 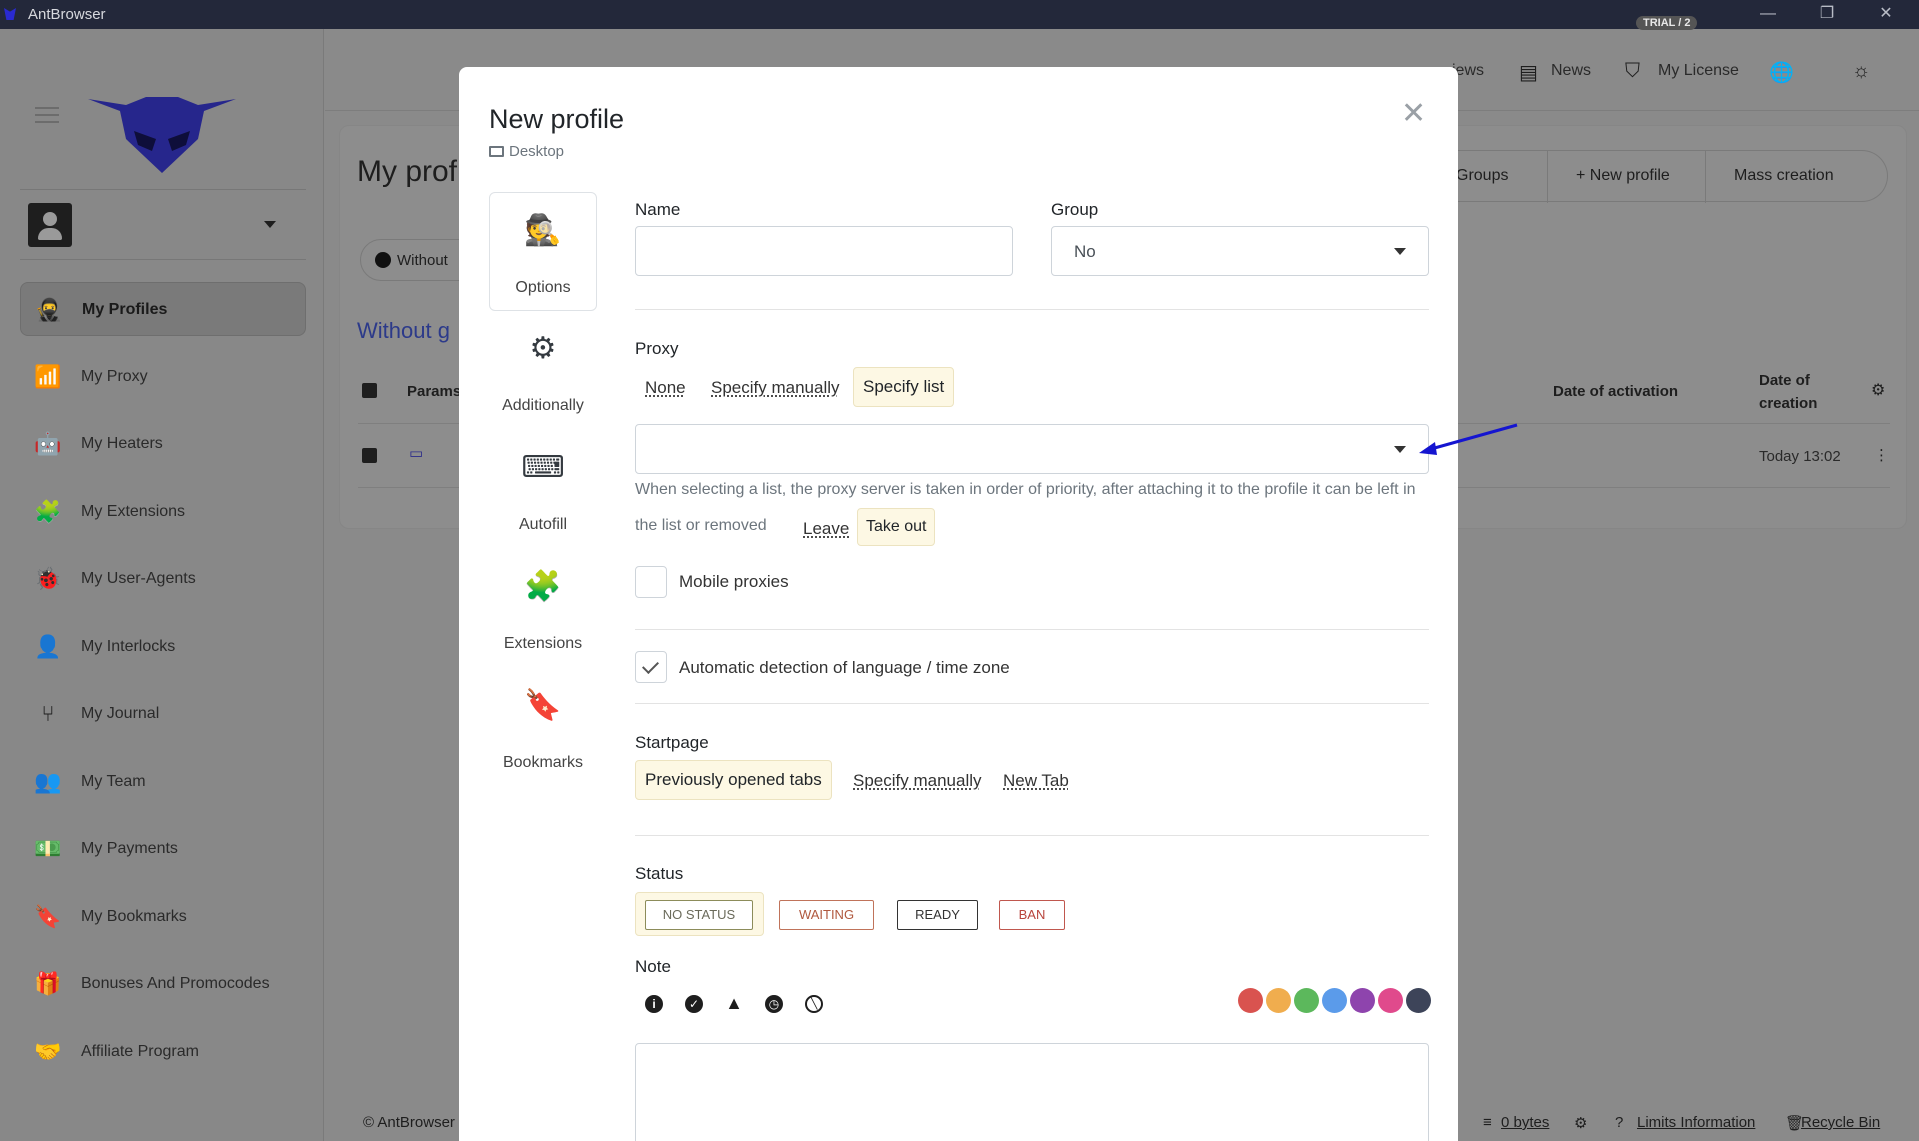 I want to click on color-purple-swatch, so click(x=1362, y=1000).